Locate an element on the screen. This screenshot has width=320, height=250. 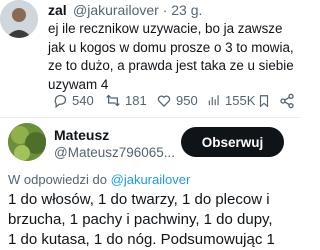
avatar-zal is located at coordinates (19, 19).